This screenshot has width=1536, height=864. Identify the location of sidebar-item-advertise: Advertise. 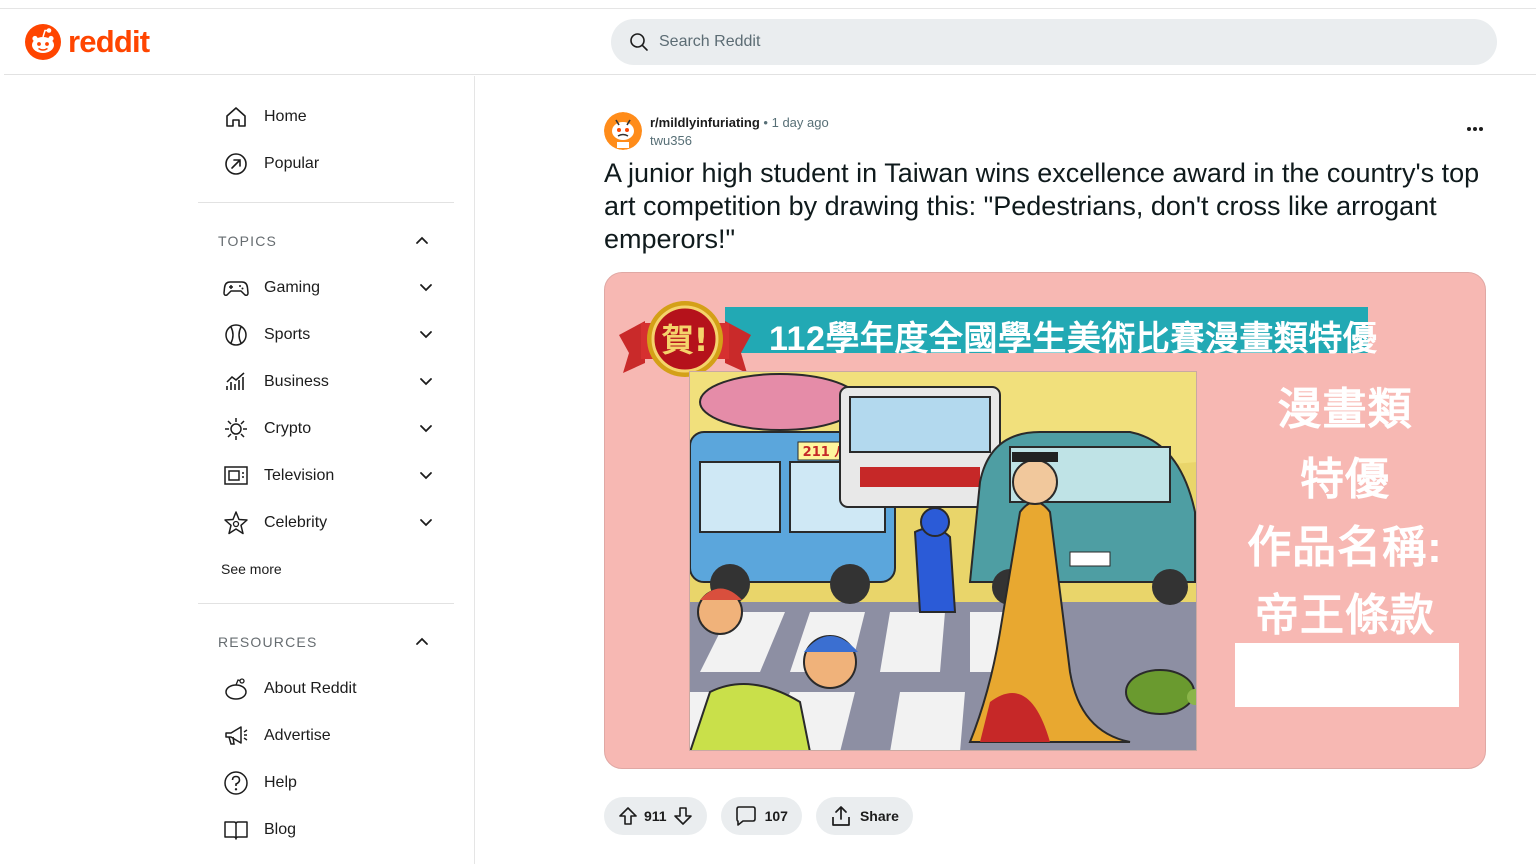
(335, 736).